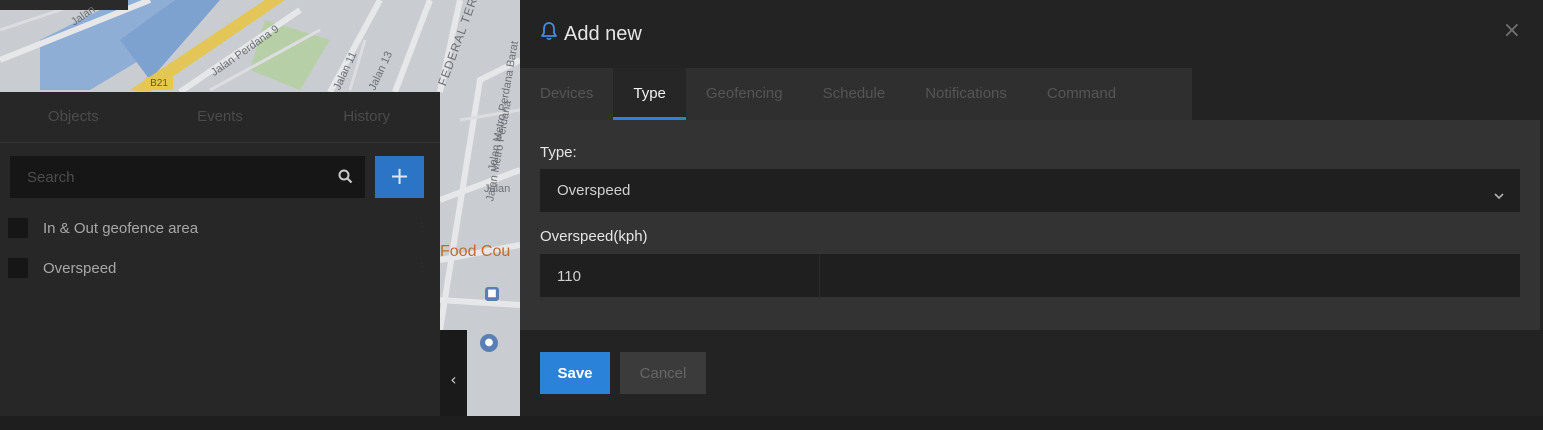  I want to click on overspeed-input, so click(680, 276).